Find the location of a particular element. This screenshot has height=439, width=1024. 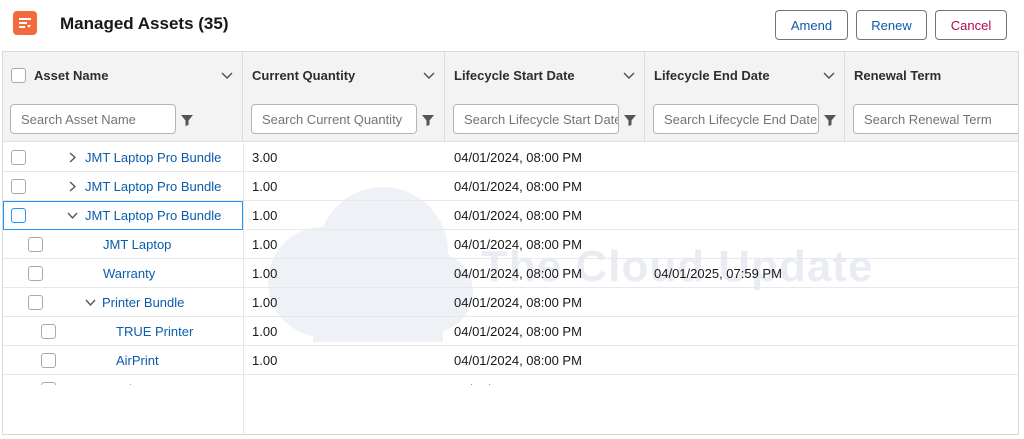

lifecycle-start-date-search-input is located at coordinates (536, 119).